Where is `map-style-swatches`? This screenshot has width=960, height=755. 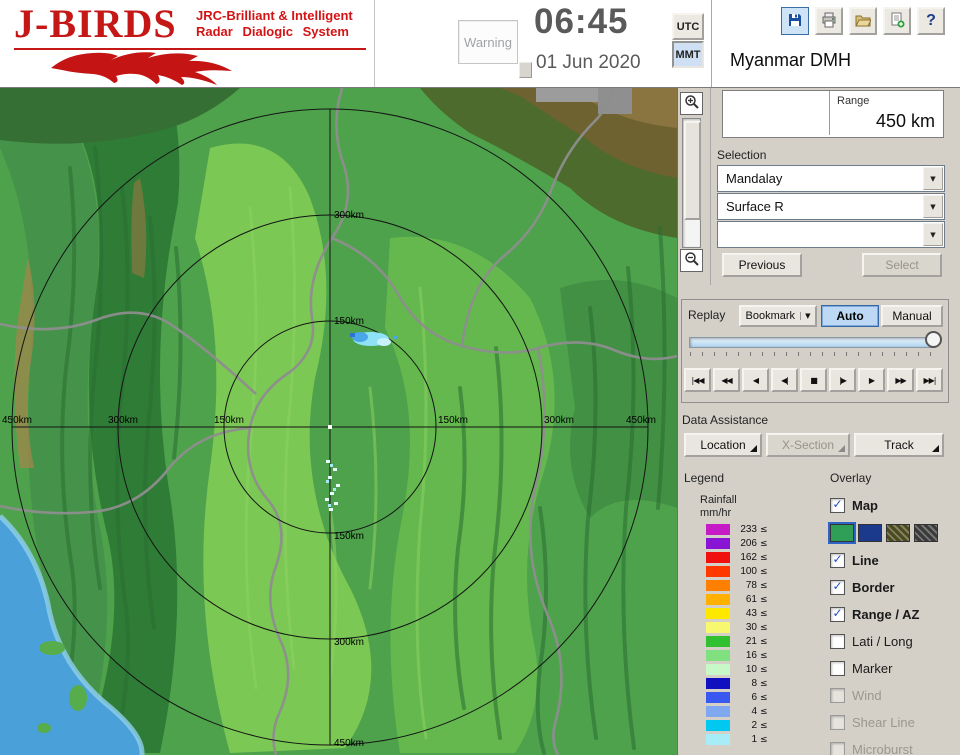
map-style-swatches is located at coordinates (893, 533).